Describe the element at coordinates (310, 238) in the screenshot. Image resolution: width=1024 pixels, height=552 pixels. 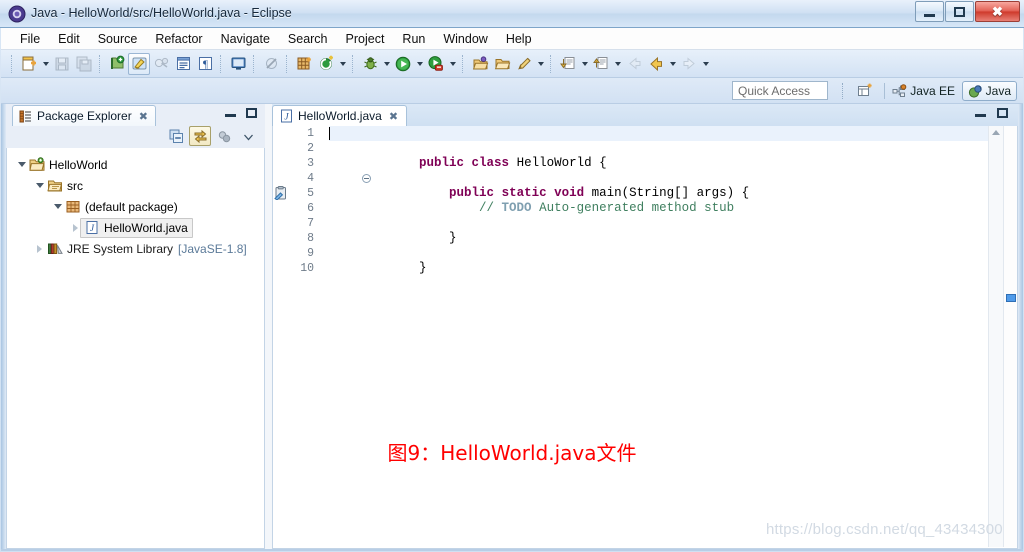
I see `line-number: 8` at that location.